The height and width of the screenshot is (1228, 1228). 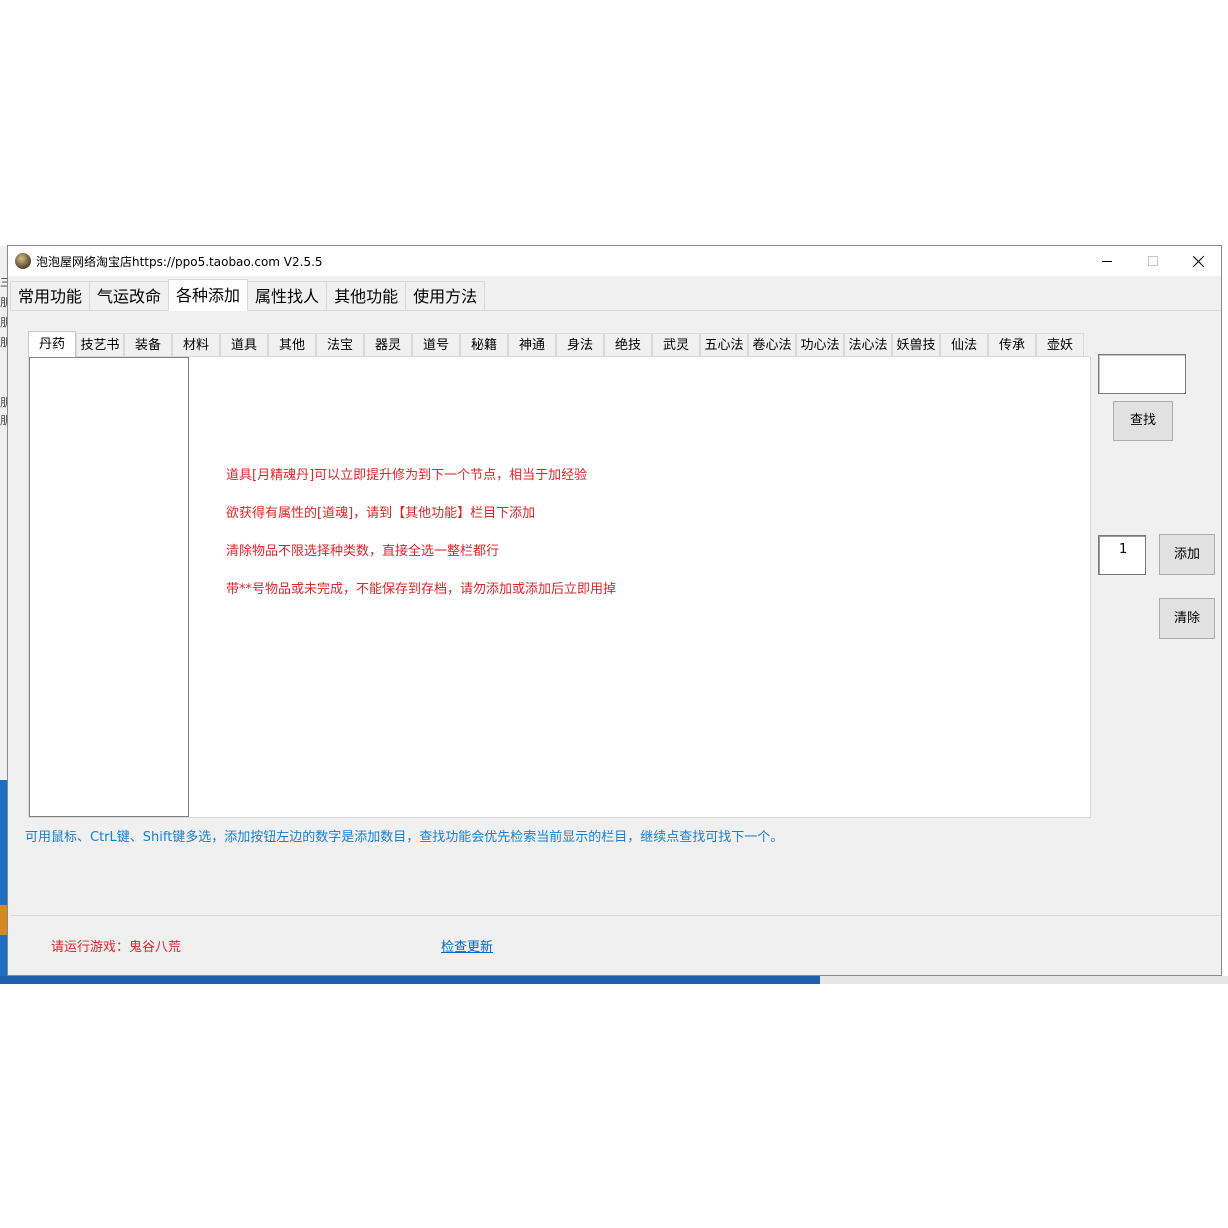 What do you see at coordinates (436, 345) in the screenshot?
I see `subtab-dao-titles: 道号` at bounding box center [436, 345].